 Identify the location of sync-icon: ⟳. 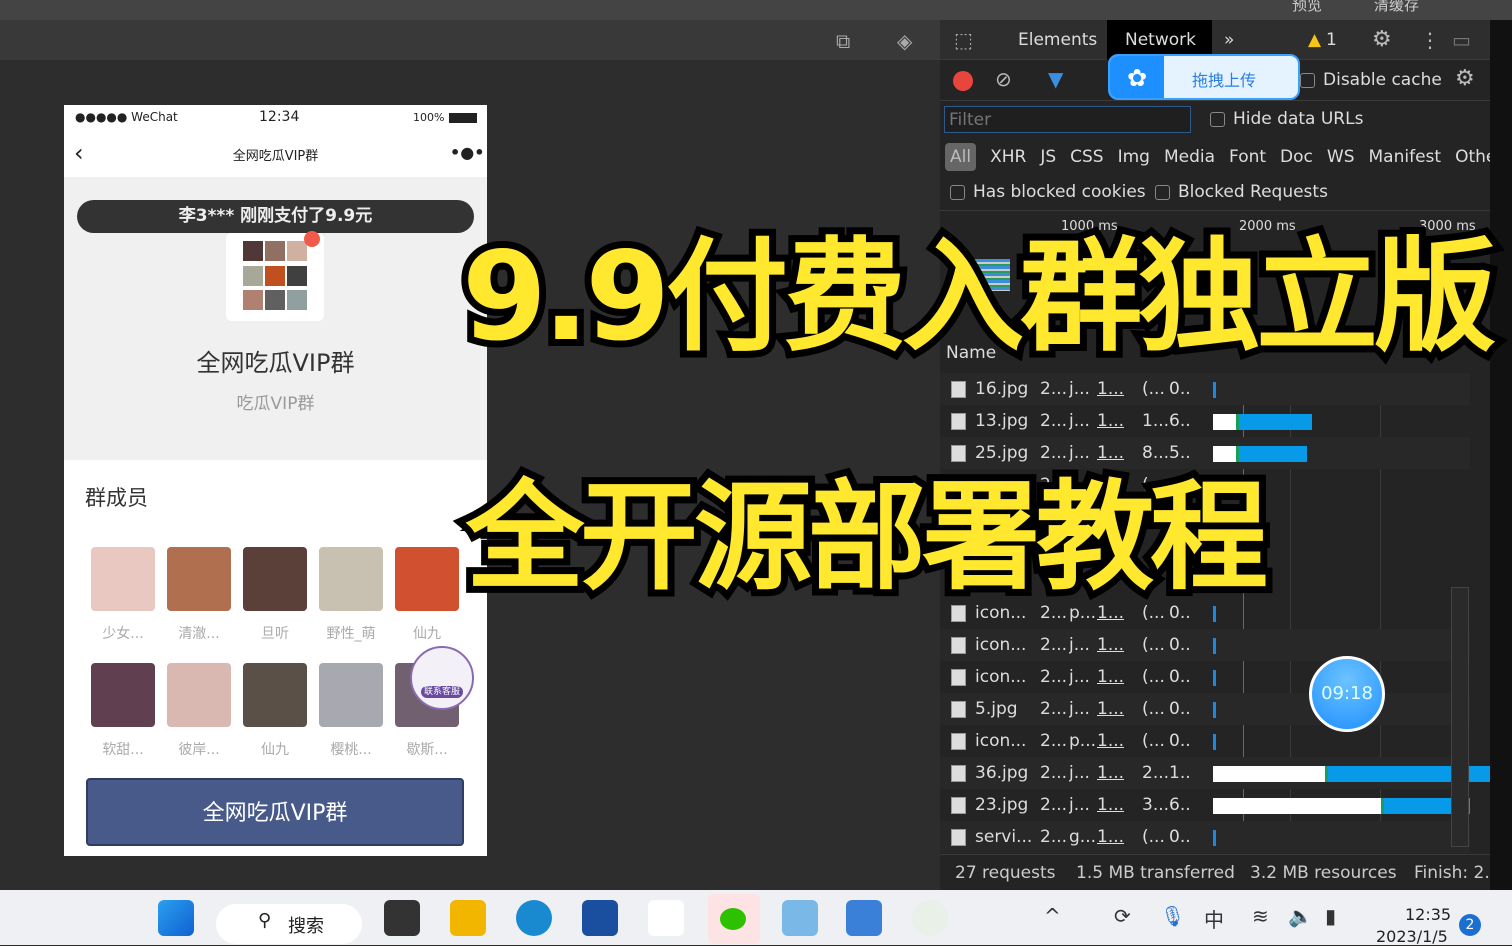
(1122, 916).